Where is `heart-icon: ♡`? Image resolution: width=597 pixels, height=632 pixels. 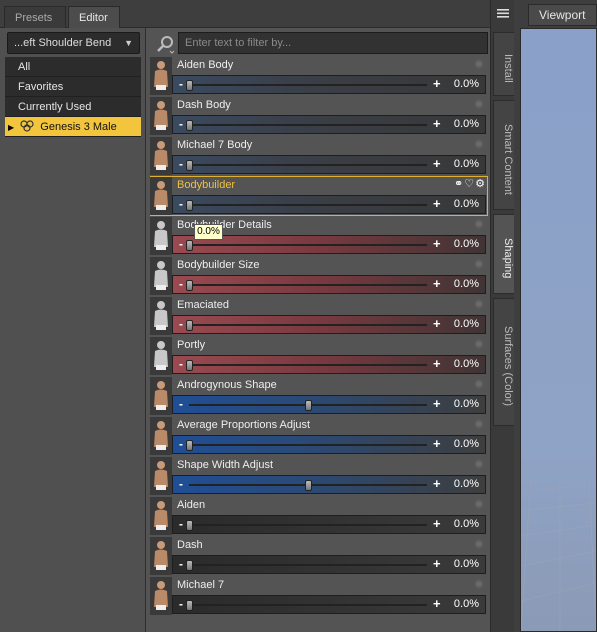
heart-icon: ♡ is located at coordinates (469, 184).